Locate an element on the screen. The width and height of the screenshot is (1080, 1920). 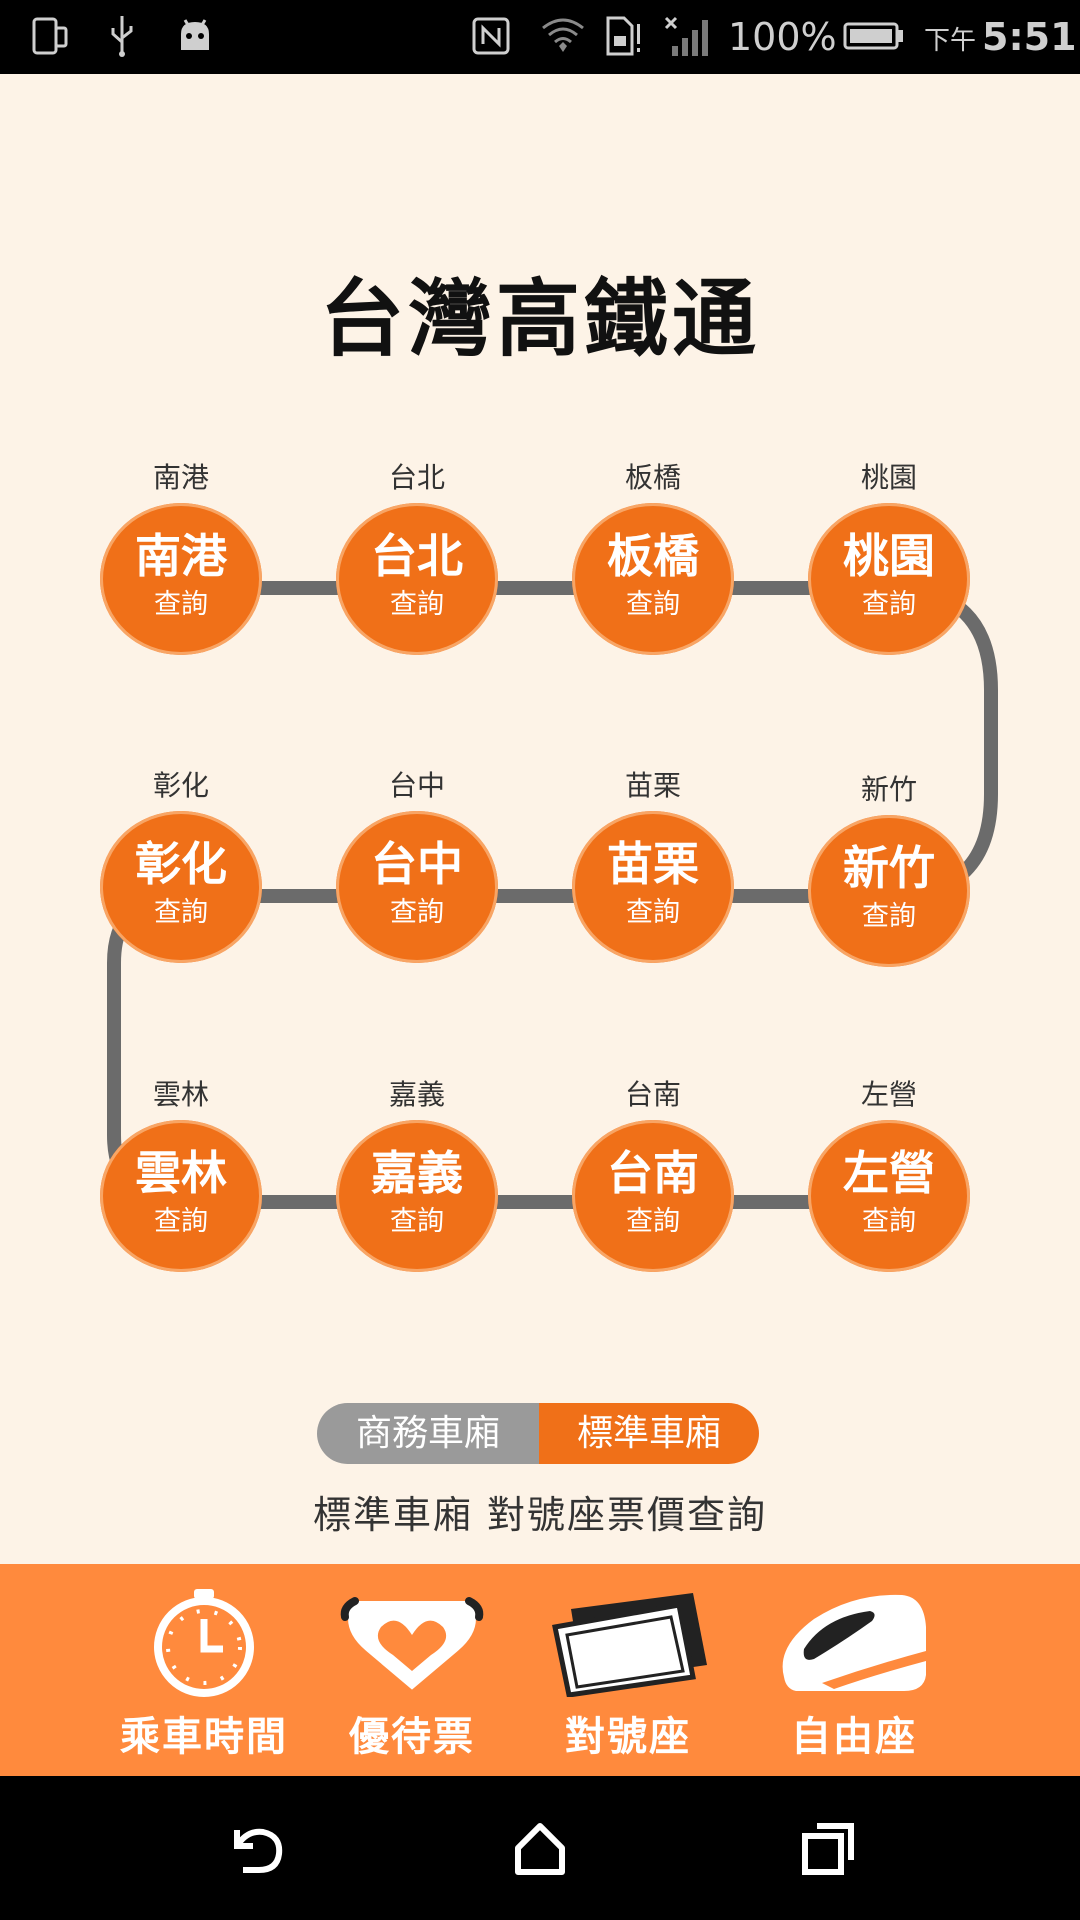
station-name: 苗栗 is located at coordinates (653, 864).